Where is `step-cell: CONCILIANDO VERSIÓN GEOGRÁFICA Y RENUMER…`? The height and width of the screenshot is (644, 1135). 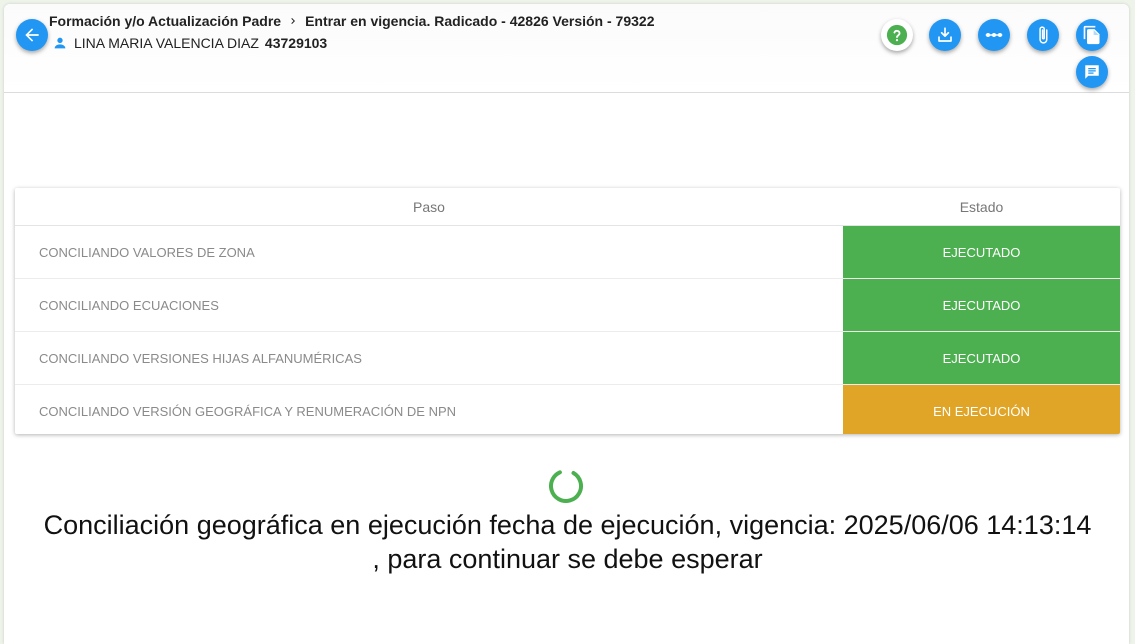
step-cell: CONCILIANDO VERSIÓN GEOGRÁFICA Y RENUMER… is located at coordinates (248, 411).